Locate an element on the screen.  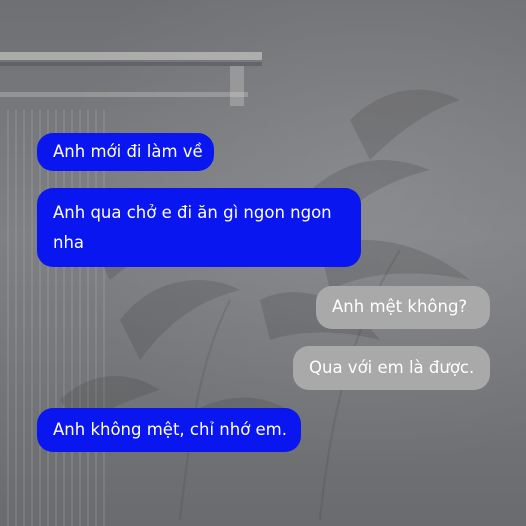
message-bubble-sent: Anh mới đi làm về is located at coordinates (125, 152).